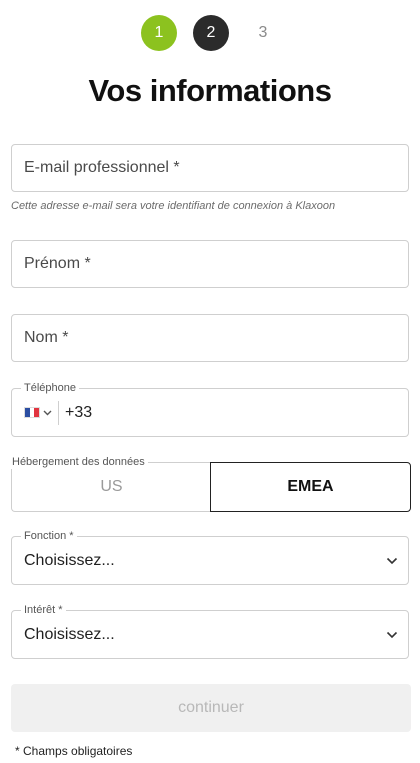 This screenshot has width=420, height=763. What do you see at coordinates (210, 90) in the screenshot?
I see `page-title: Vos informations` at bounding box center [210, 90].